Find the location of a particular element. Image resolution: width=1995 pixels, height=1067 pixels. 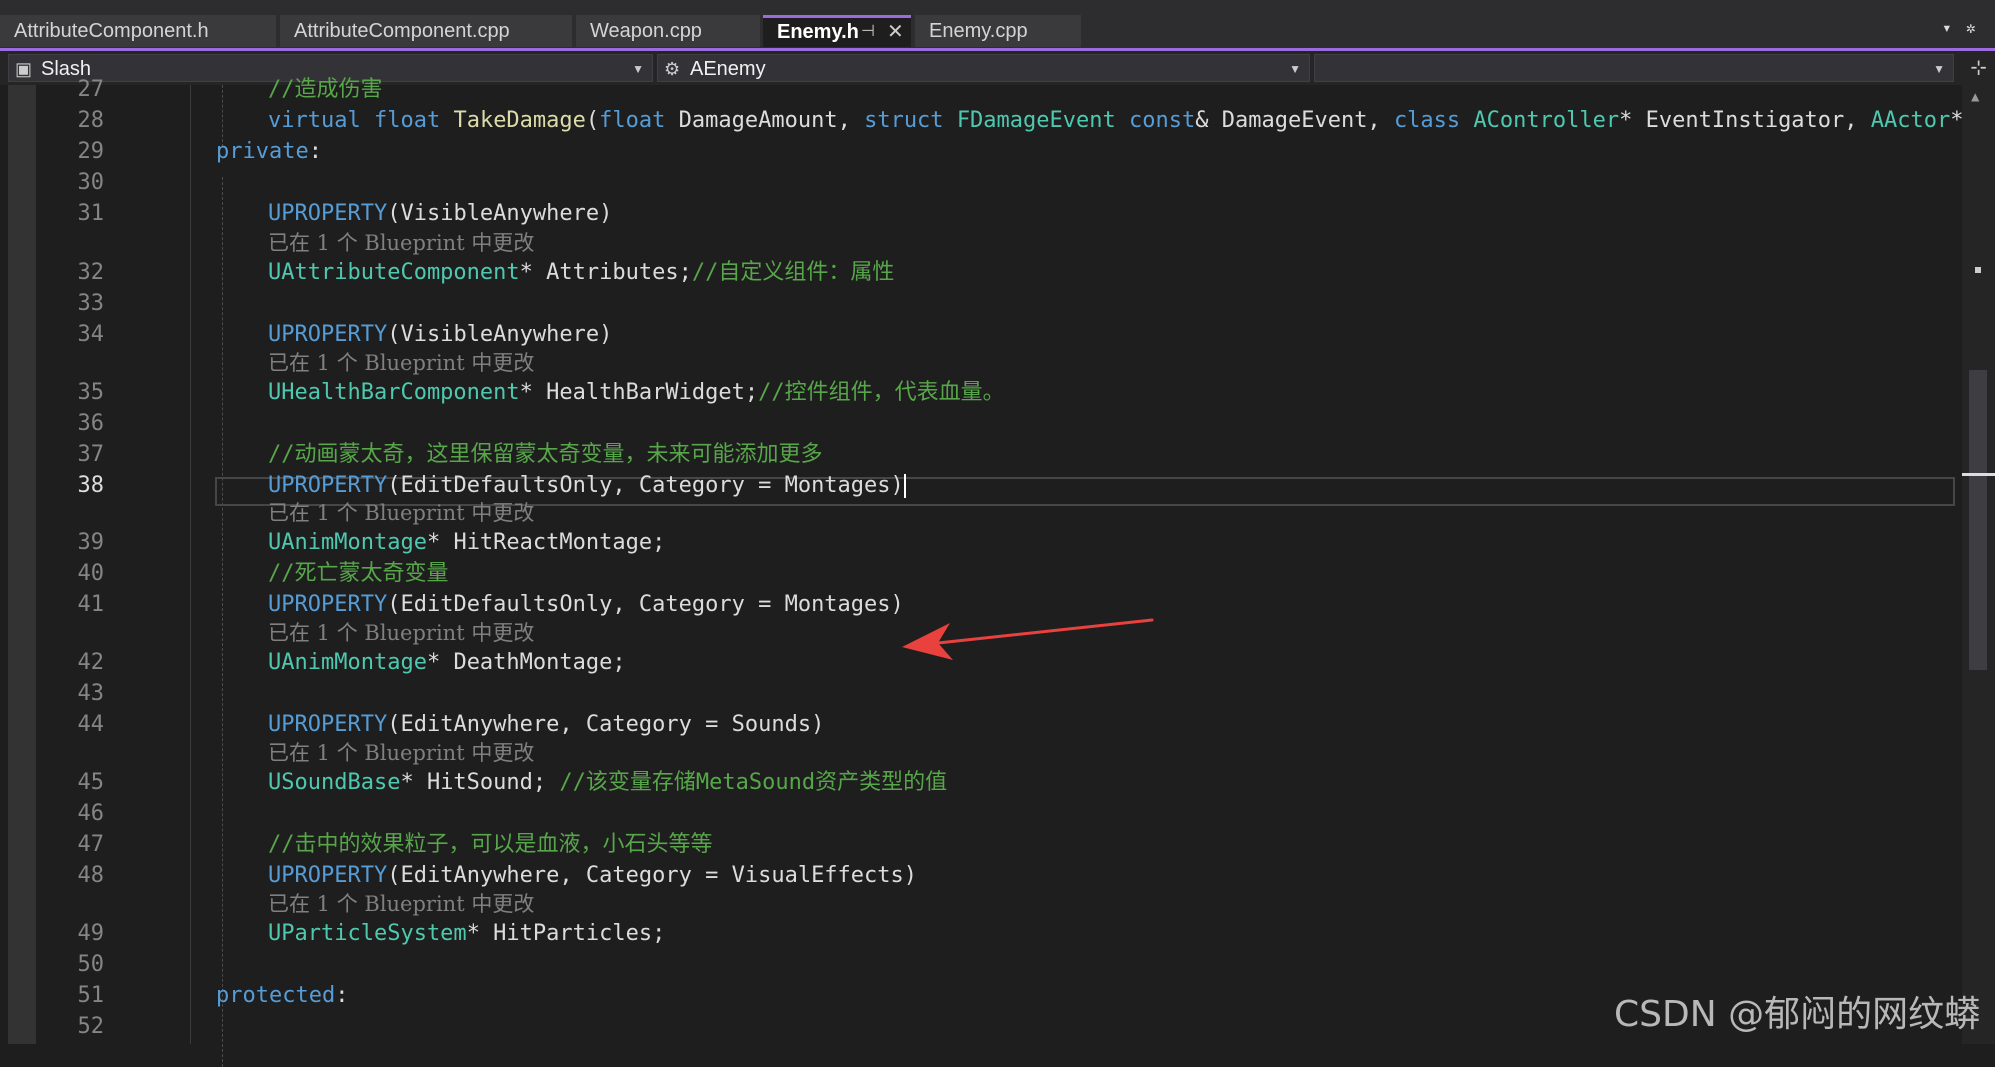

watermark: CSDN @郁闷的网纹蟒 is located at coordinates (1797, 1014).